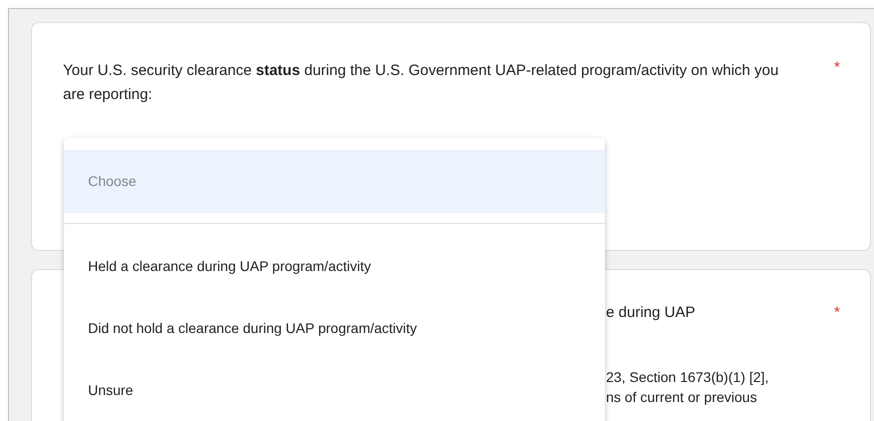  What do you see at coordinates (334, 266) in the screenshot?
I see `dropdown-option: Held a clearance during UAP program/activity` at bounding box center [334, 266].